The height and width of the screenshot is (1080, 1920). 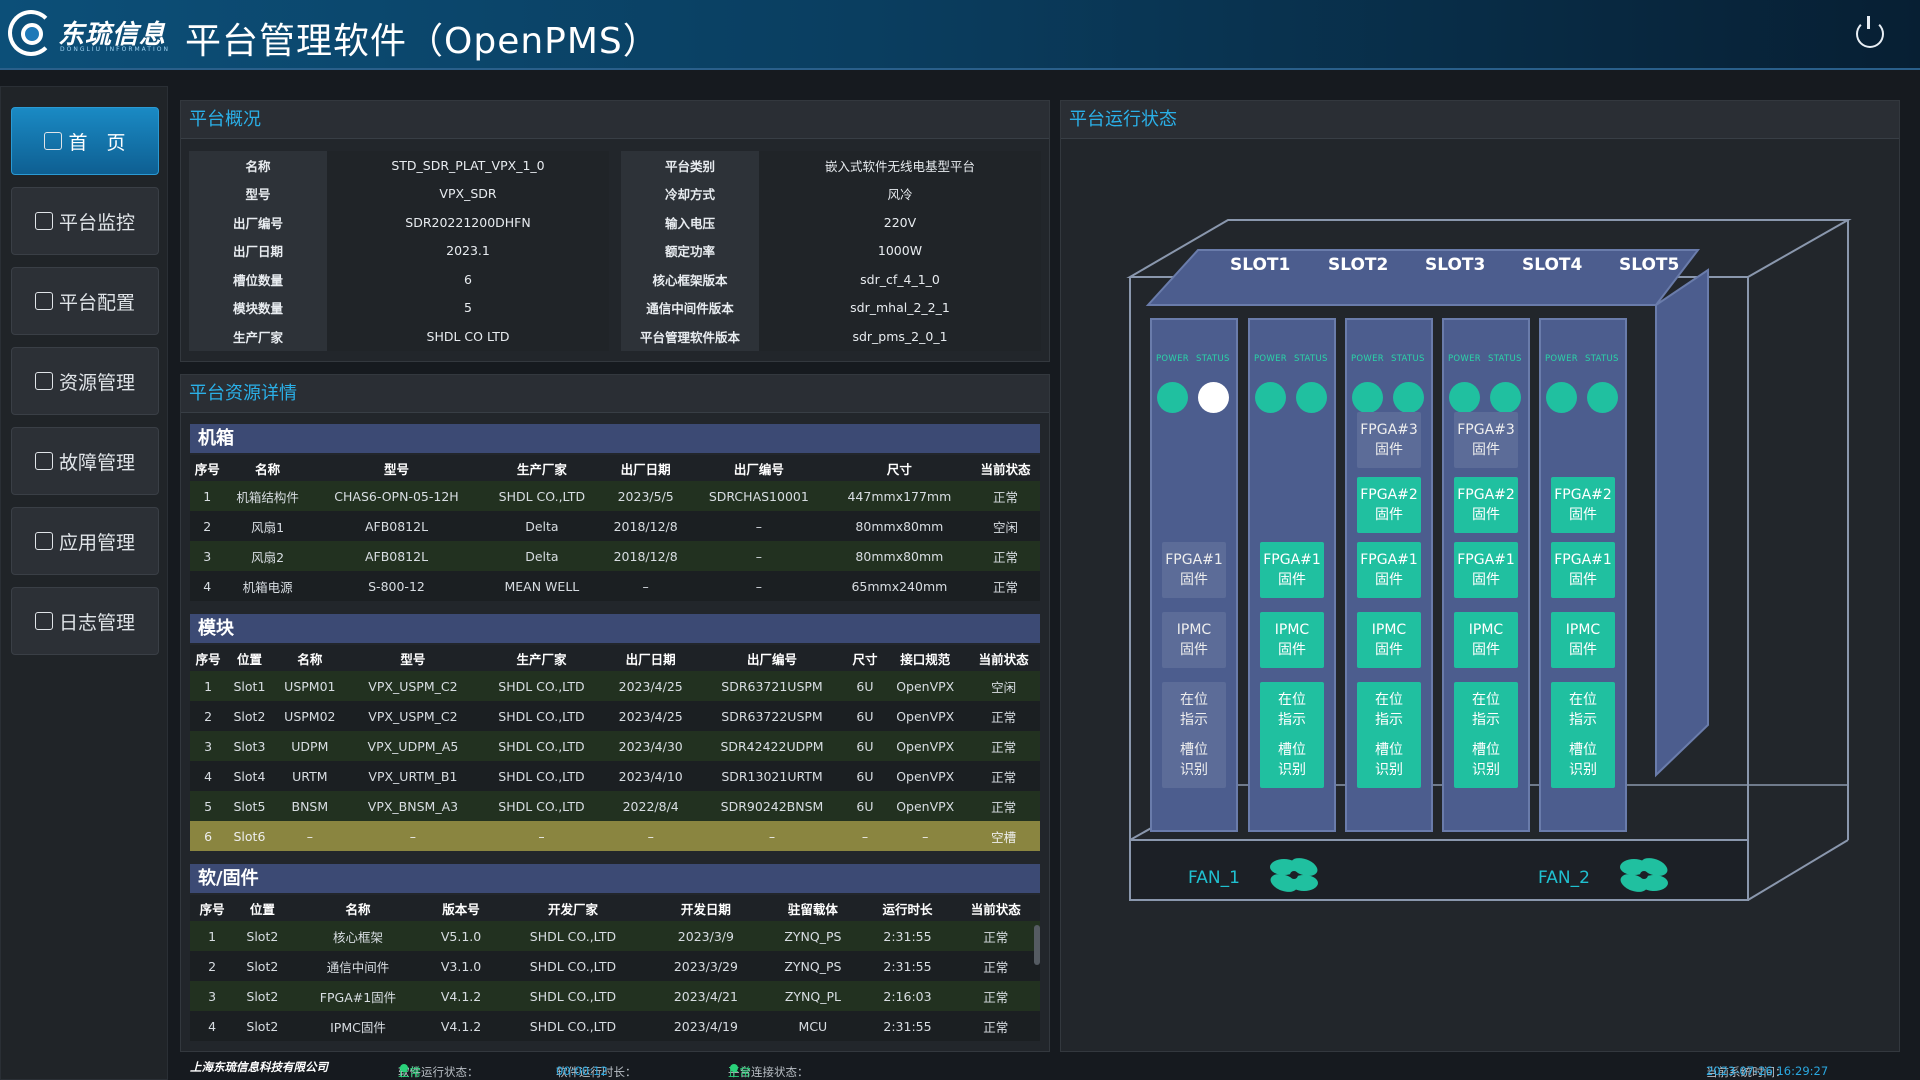 I want to click on logo-subtext: DONGLIU INFORMATION, so click(x=115, y=49).